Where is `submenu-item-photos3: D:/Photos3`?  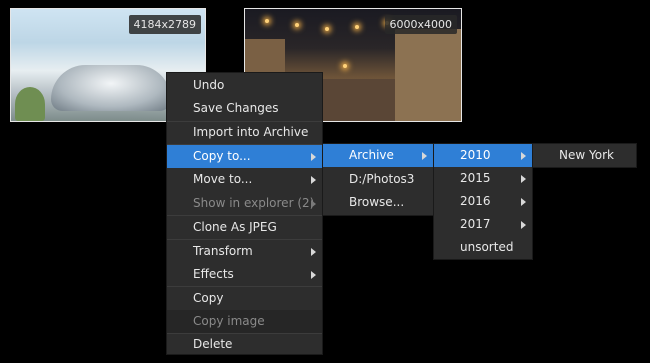
submenu-item-photos3: D:/Photos3 is located at coordinates (378, 179).